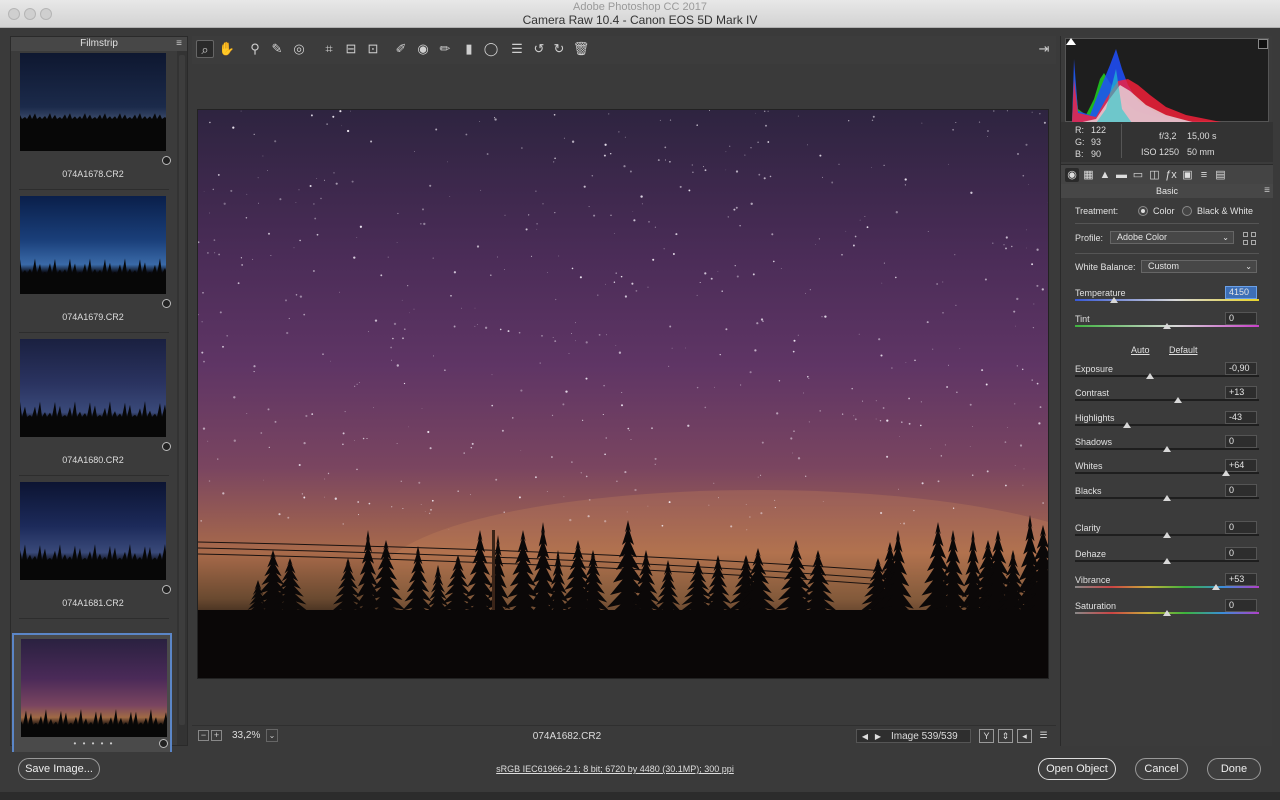 This screenshot has height=800, width=1280. I want to click on rotate-ccw-icon: ↺, so click(539, 49).